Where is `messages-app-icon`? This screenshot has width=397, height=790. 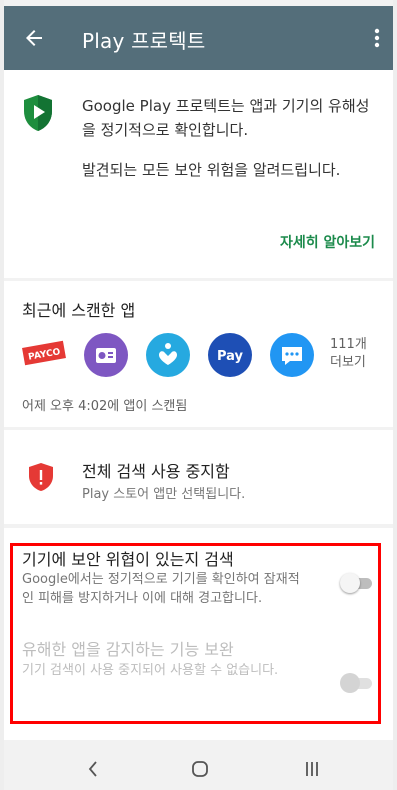
messages-app-icon is located at coordinates (292, 355).